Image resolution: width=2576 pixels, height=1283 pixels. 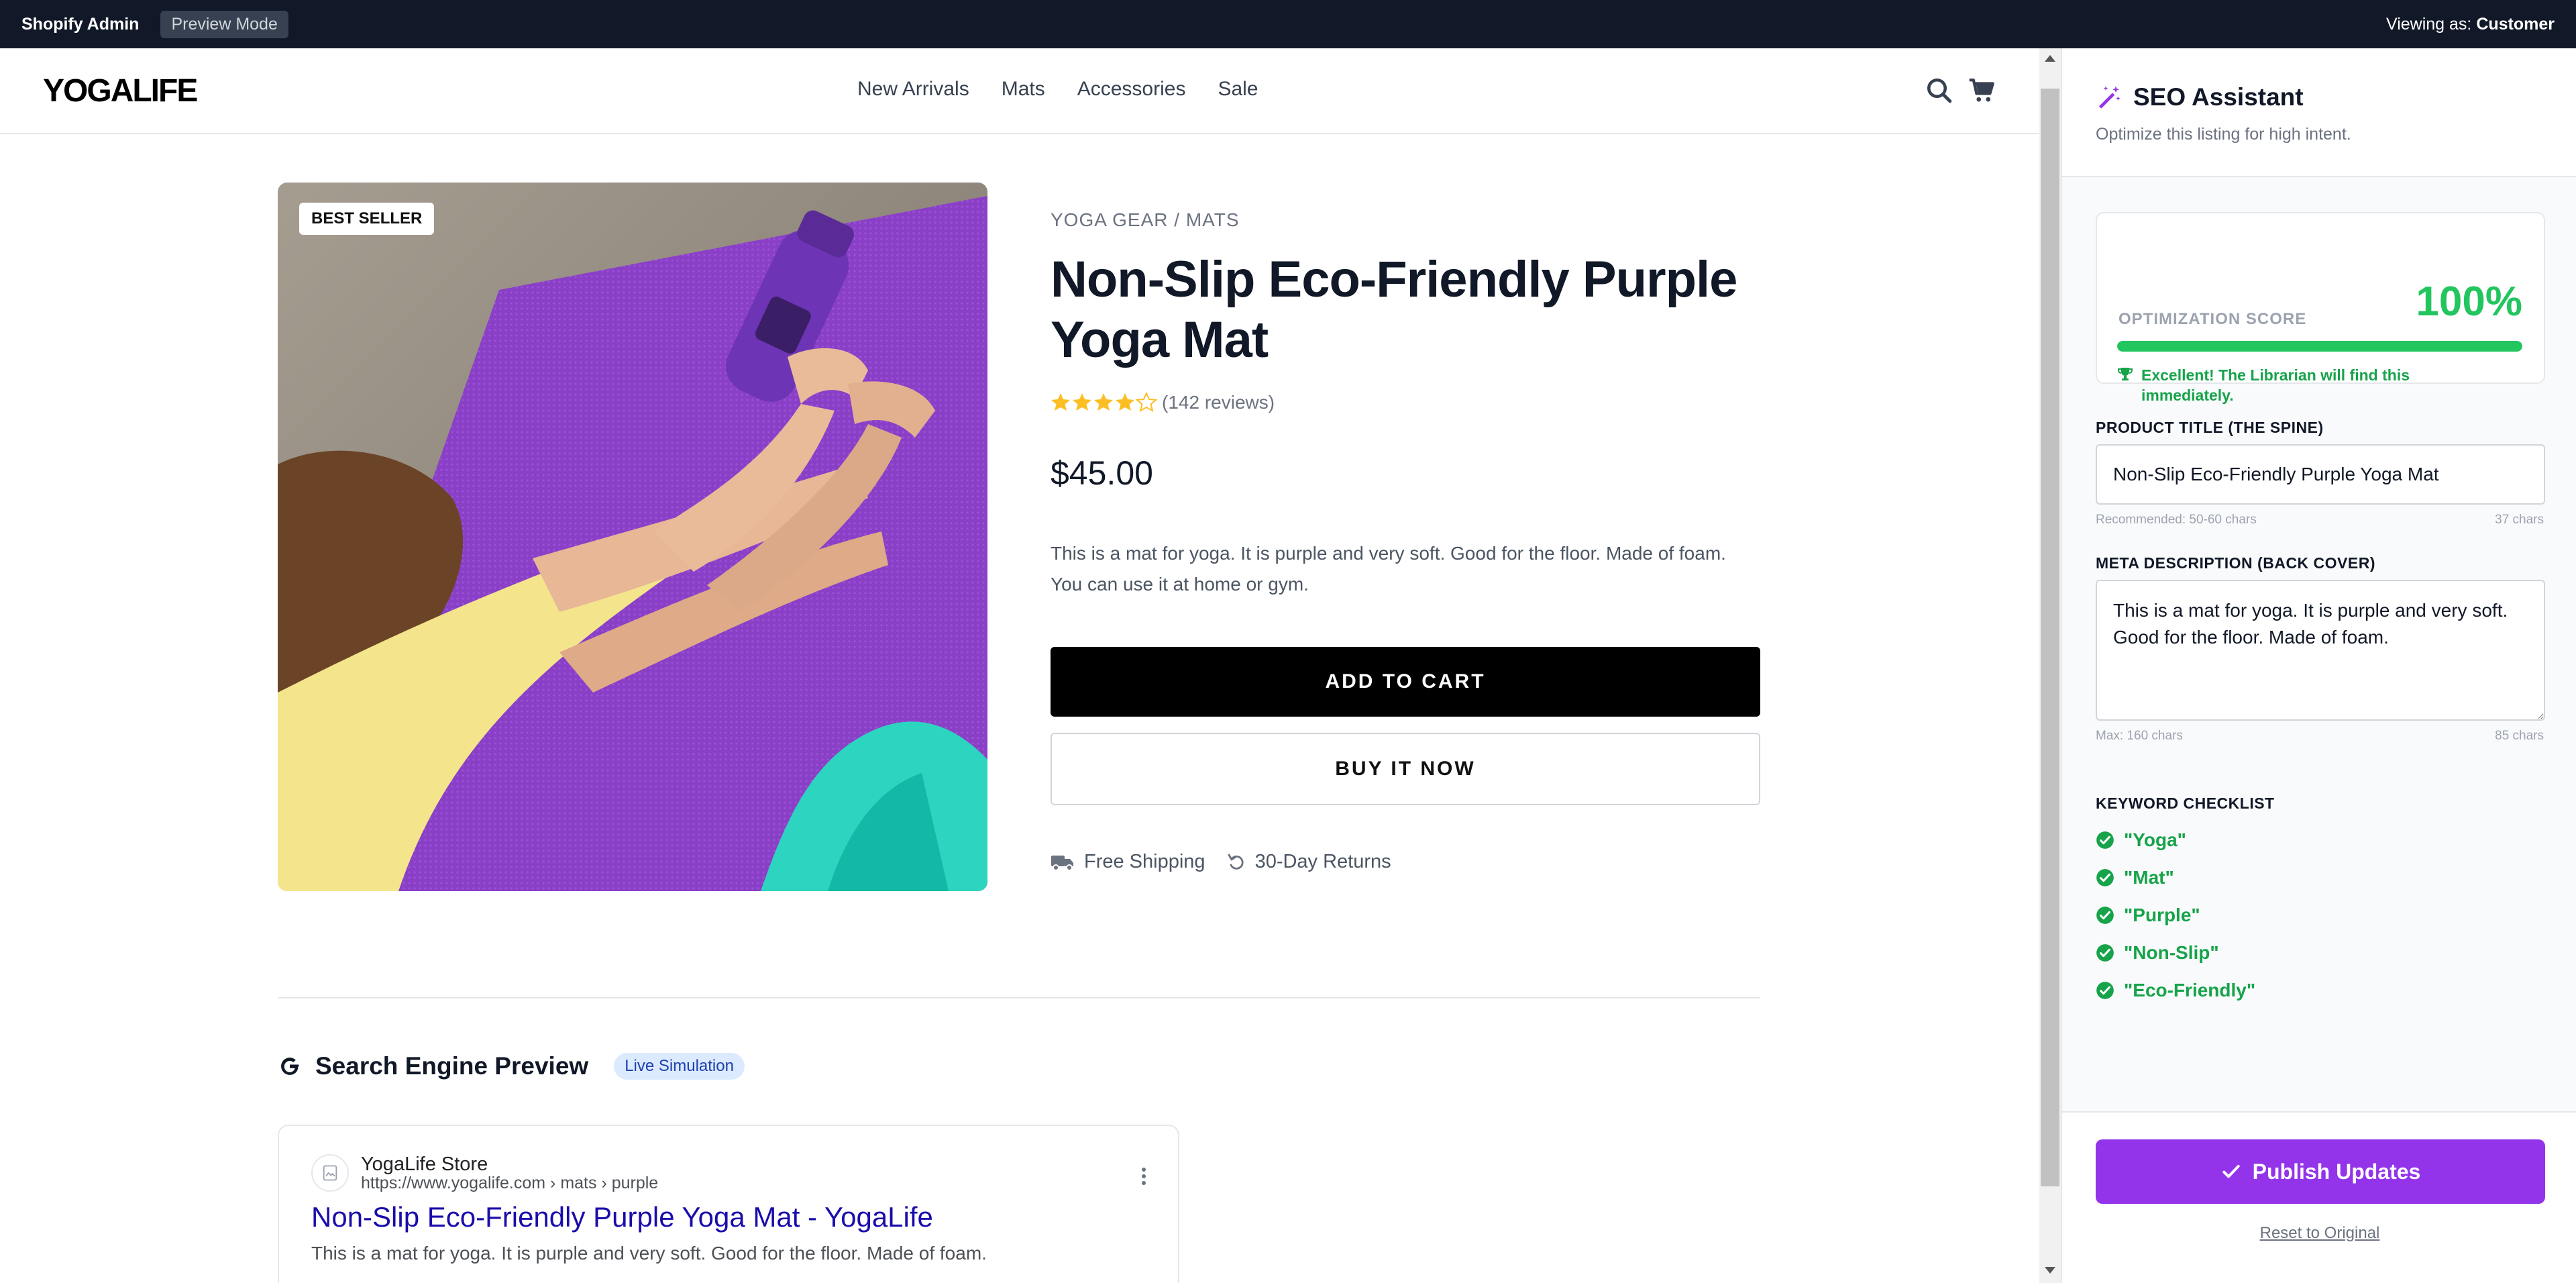 I want to click on add-to-cart-button: ADD TO CART, so click(x=1405, y=682).